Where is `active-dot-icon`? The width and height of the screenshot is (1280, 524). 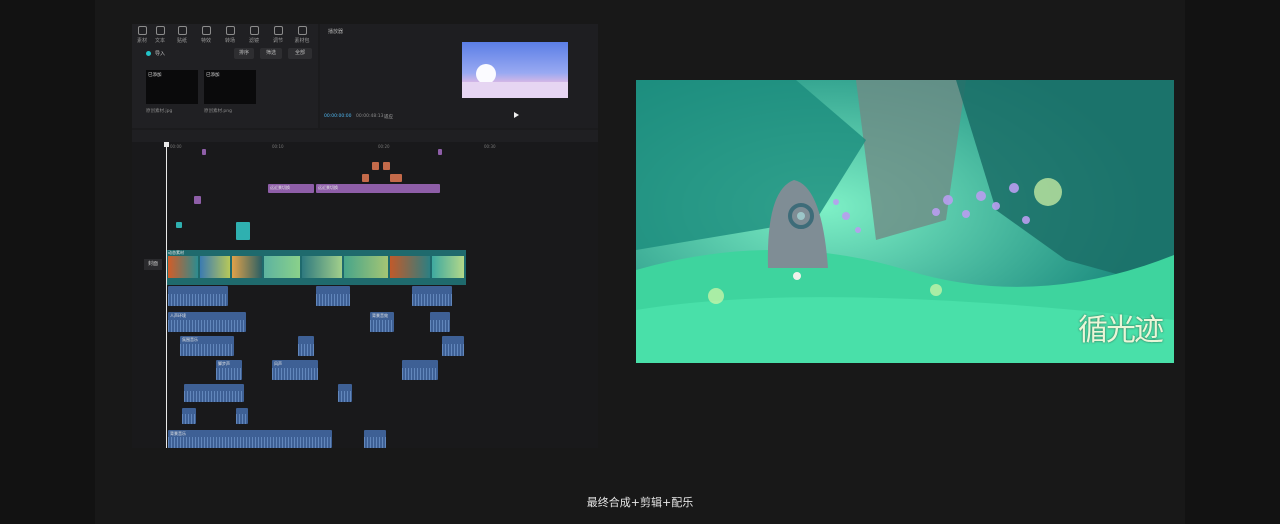
active-dot-icon is located at coordinates (148, 53).